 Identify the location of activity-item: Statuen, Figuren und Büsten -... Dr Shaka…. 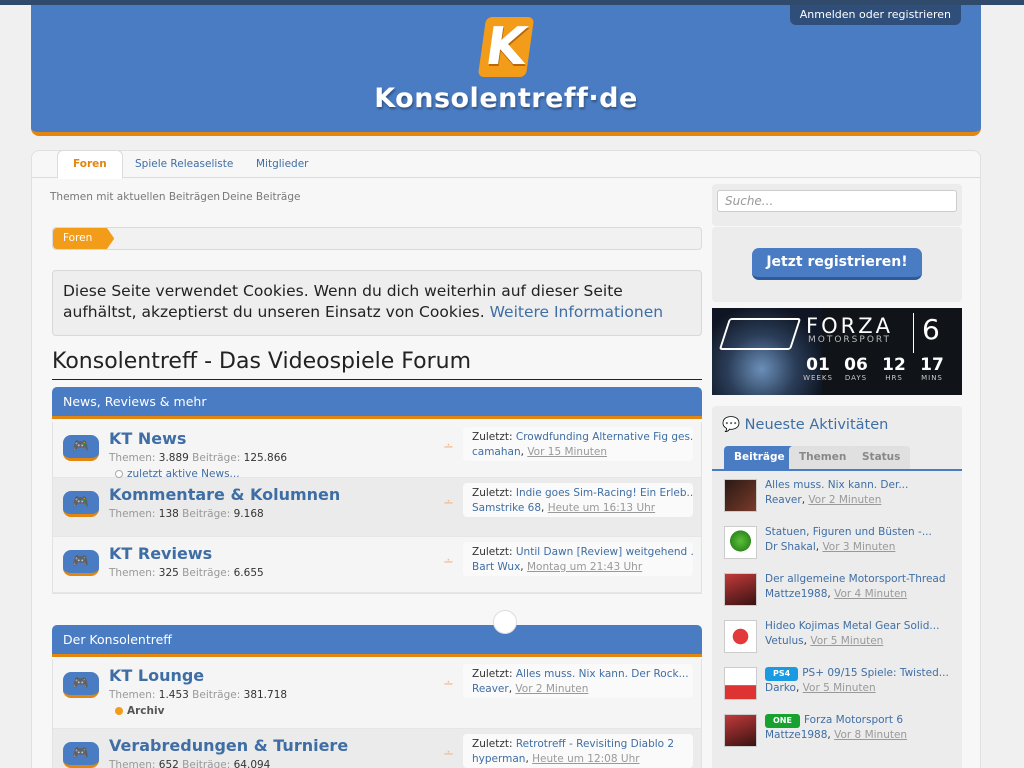
(841, 546).